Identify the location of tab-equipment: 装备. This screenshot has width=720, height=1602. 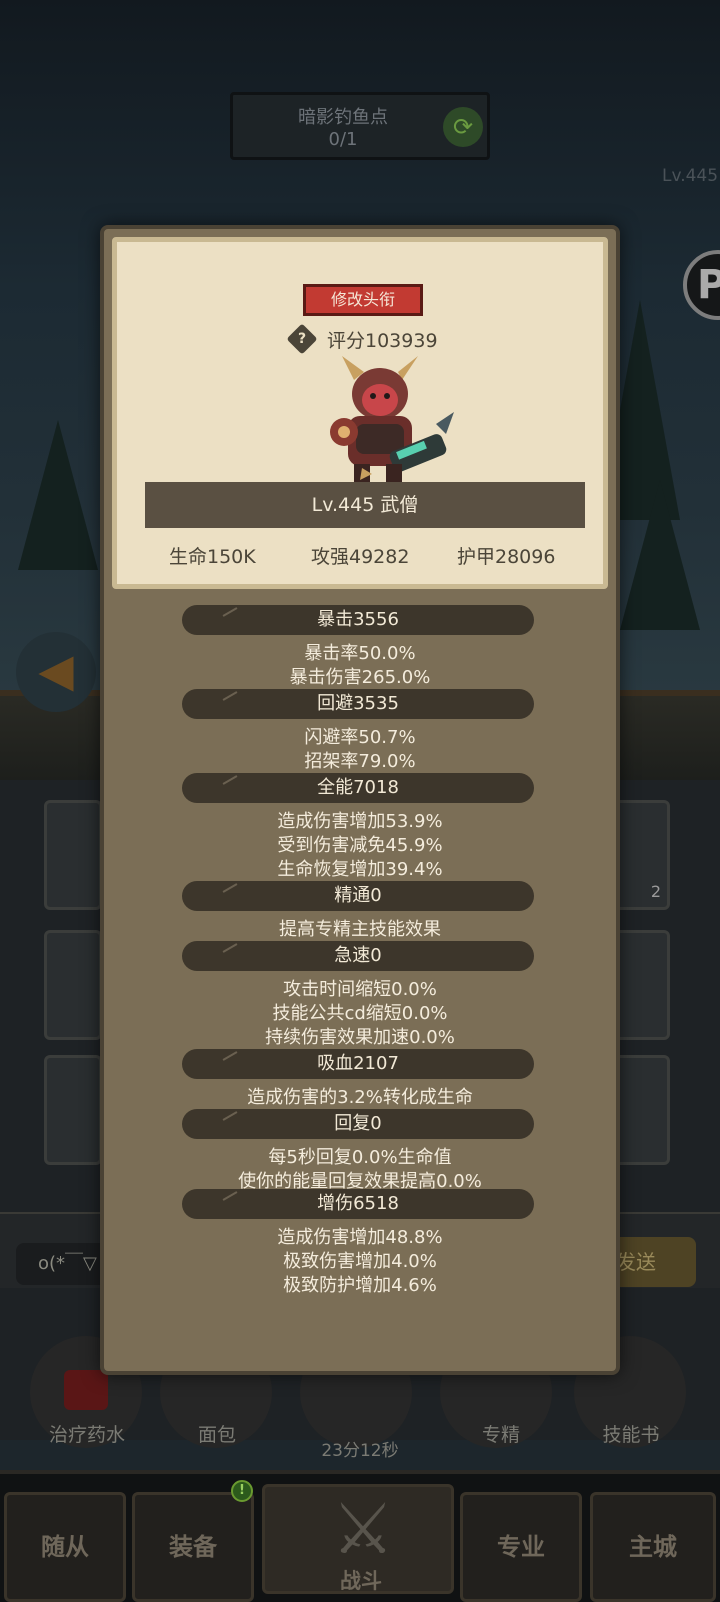
(193, 1547).